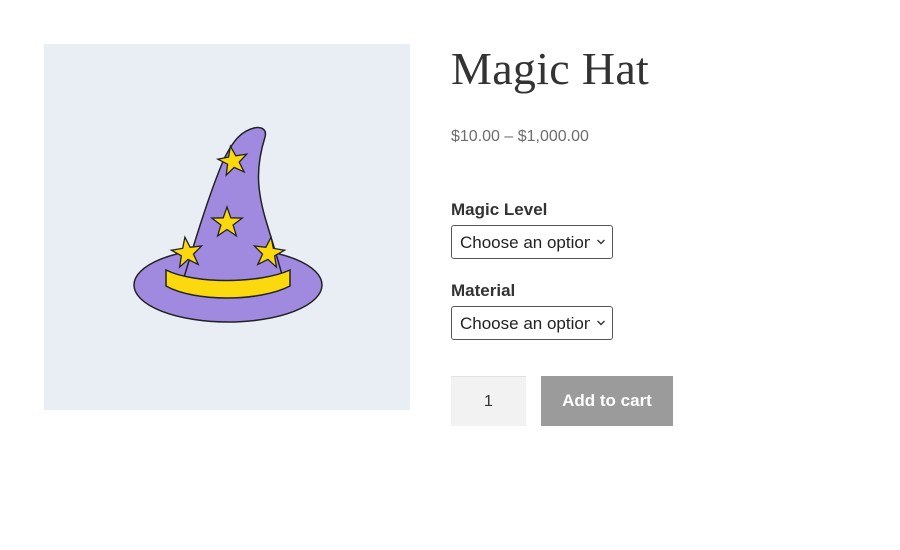 The width and height of the screenshot is (900, 550). Describe the element at coordinates (488, 401) in the screenshot. I see `quantity-input` at that location.